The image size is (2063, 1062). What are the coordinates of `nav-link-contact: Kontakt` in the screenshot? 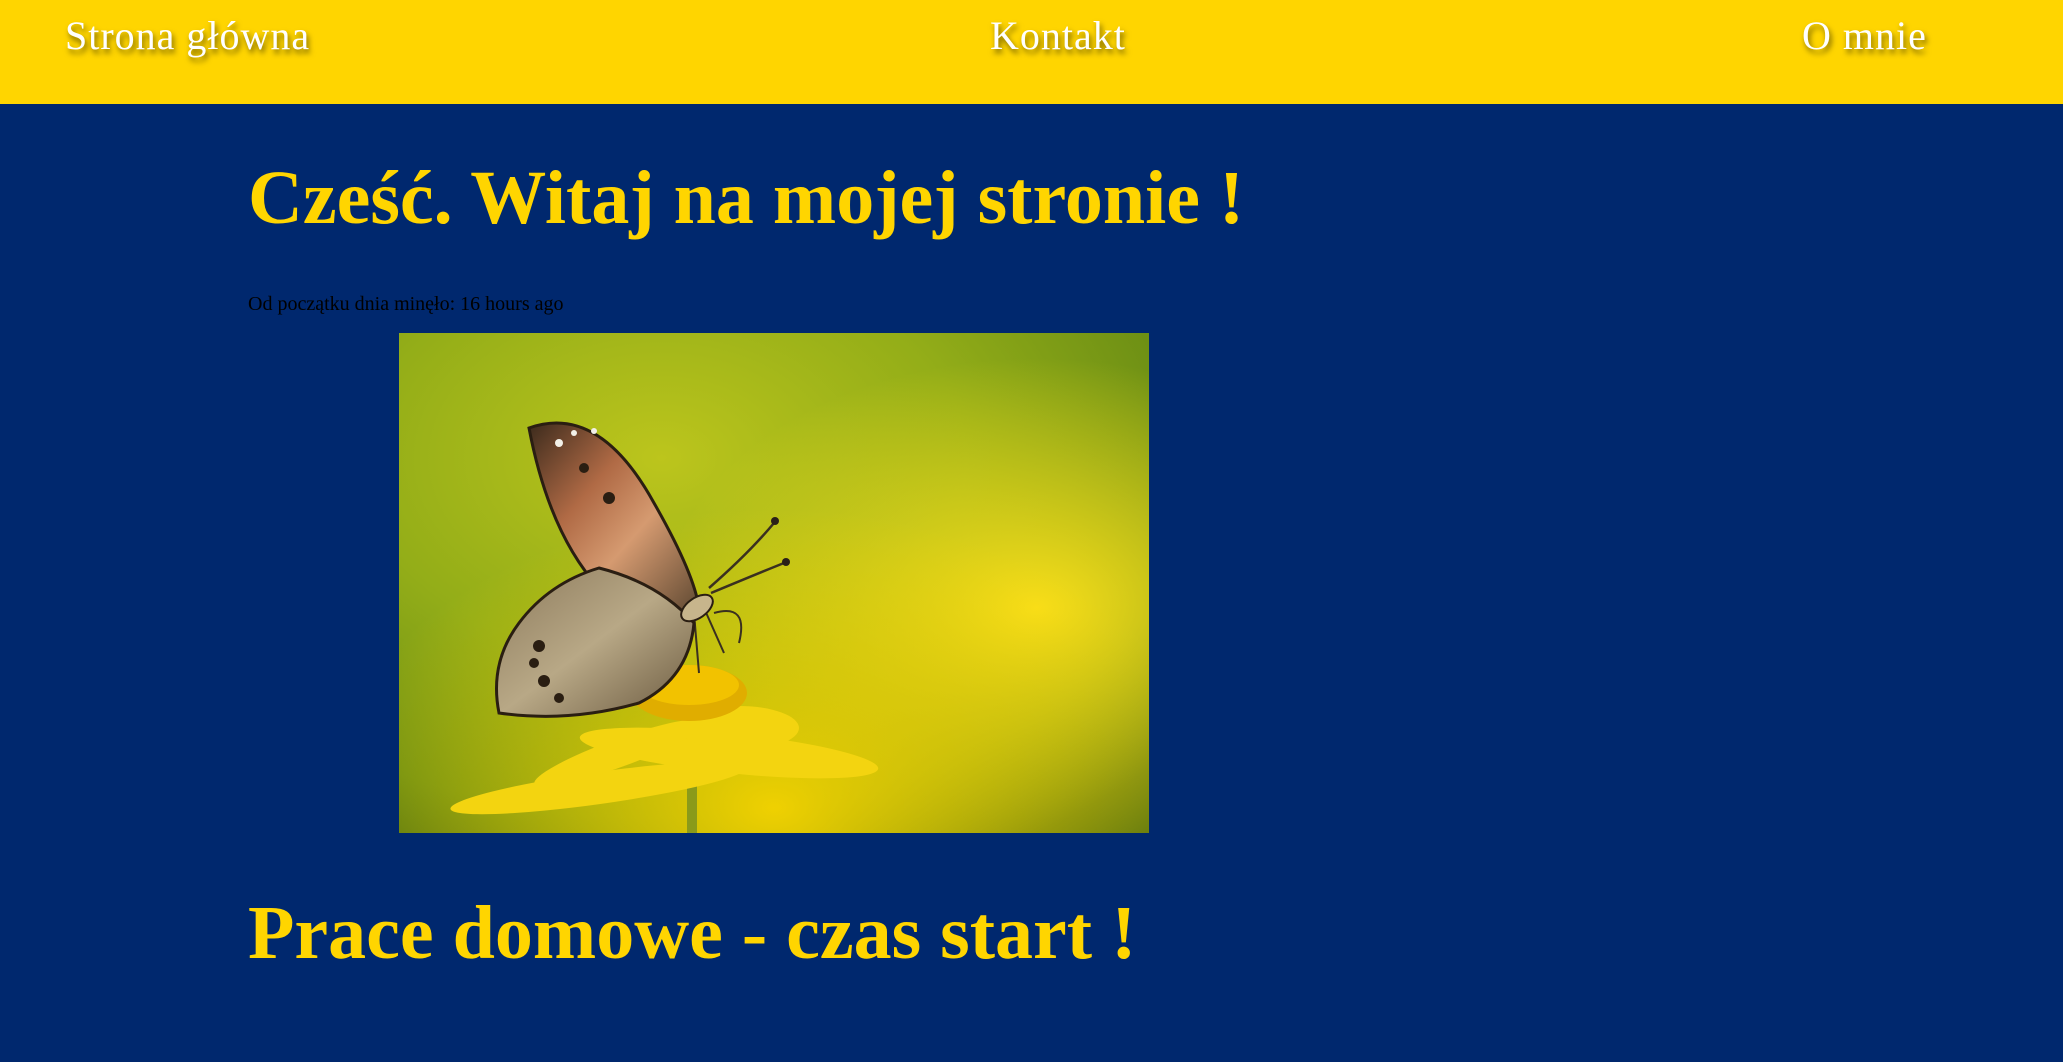 It's located at (1058, 36).